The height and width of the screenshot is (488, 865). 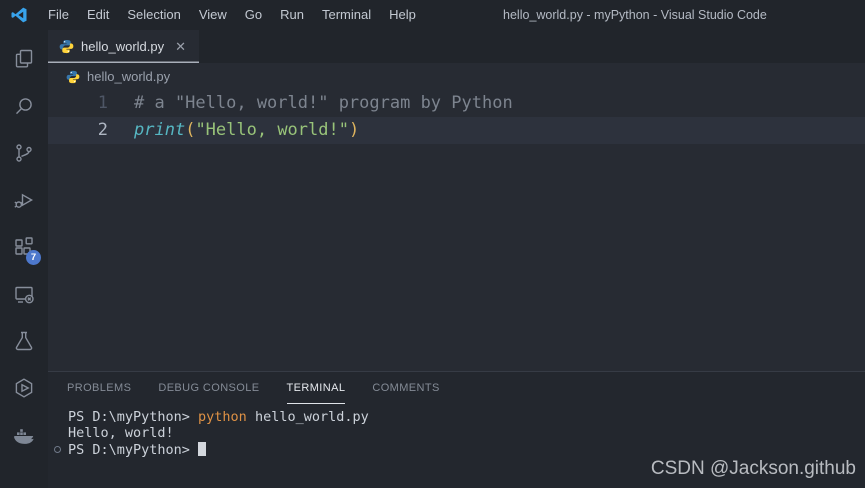 I want to click on tab-debug-console: DEBUG CONSOLE, so click(x=208, y=388).